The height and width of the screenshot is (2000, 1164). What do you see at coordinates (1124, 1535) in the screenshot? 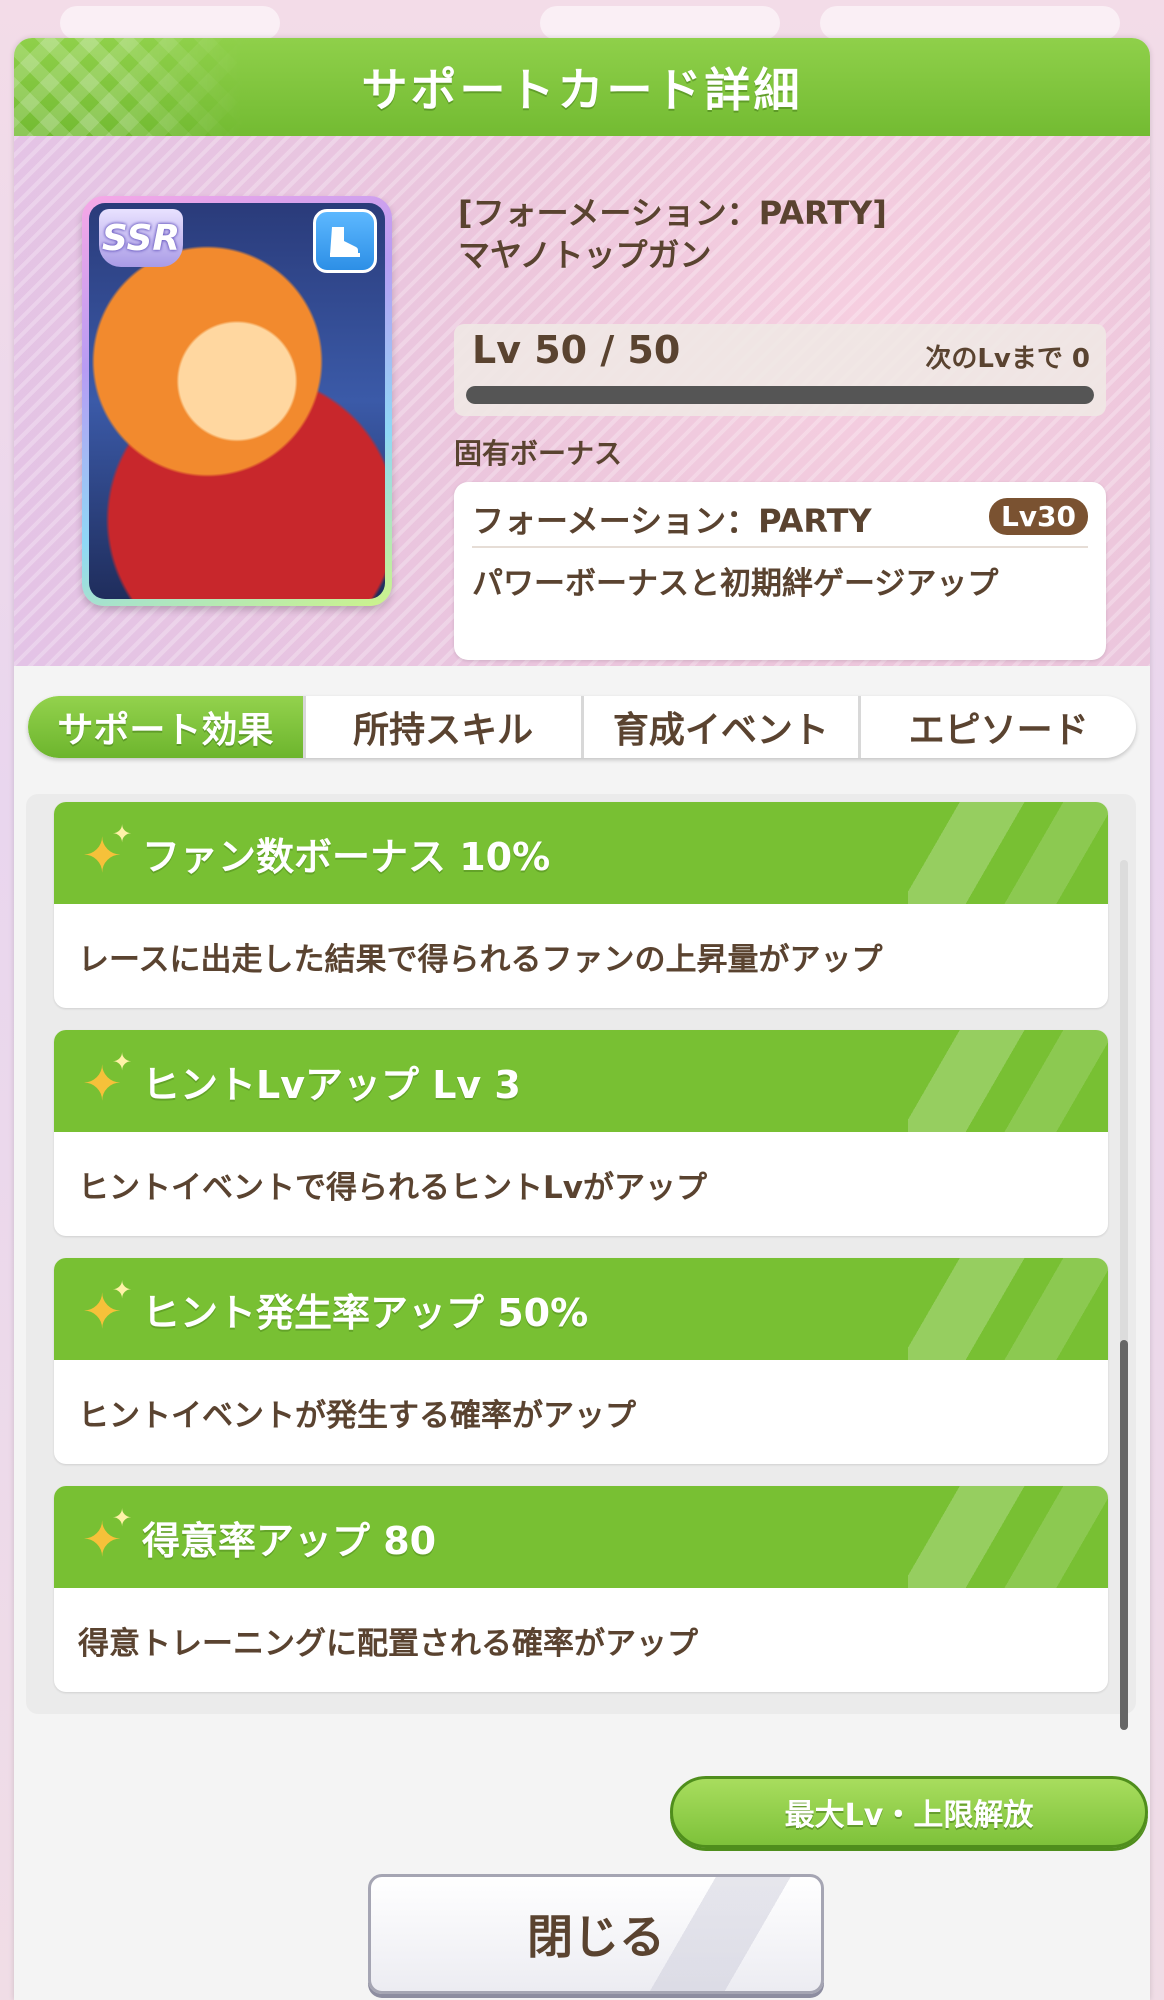
I see `scrollbar-thumb` at bounding box center [1124, 1535].